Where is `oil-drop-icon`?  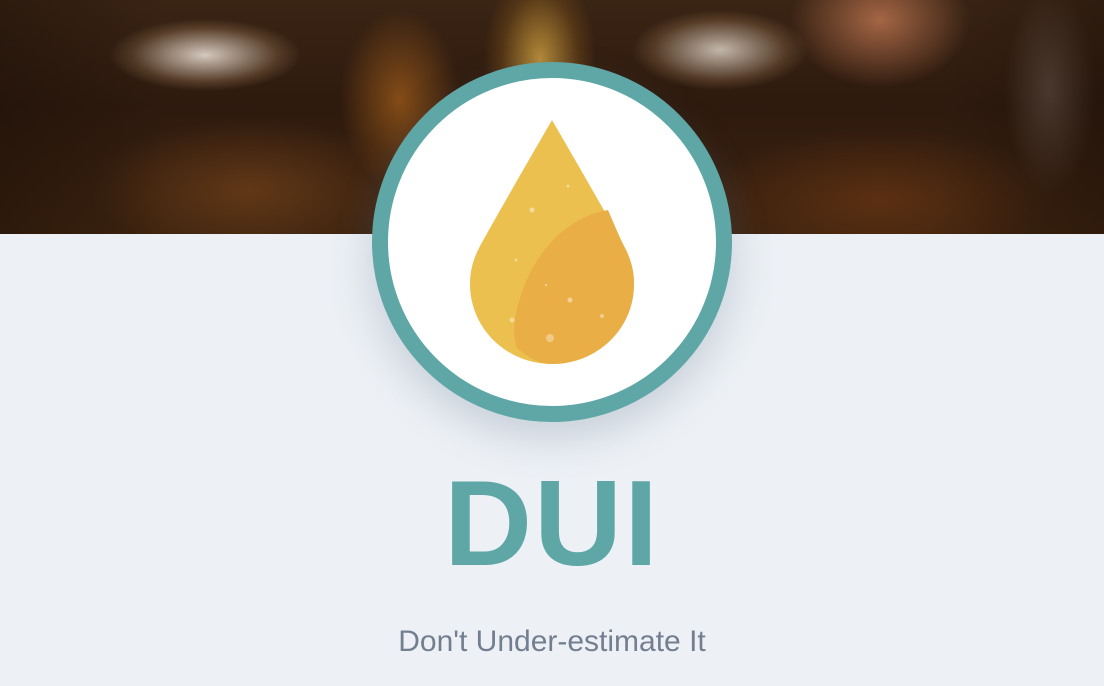 oil-drop-icon is located at coordinates (552, 242).